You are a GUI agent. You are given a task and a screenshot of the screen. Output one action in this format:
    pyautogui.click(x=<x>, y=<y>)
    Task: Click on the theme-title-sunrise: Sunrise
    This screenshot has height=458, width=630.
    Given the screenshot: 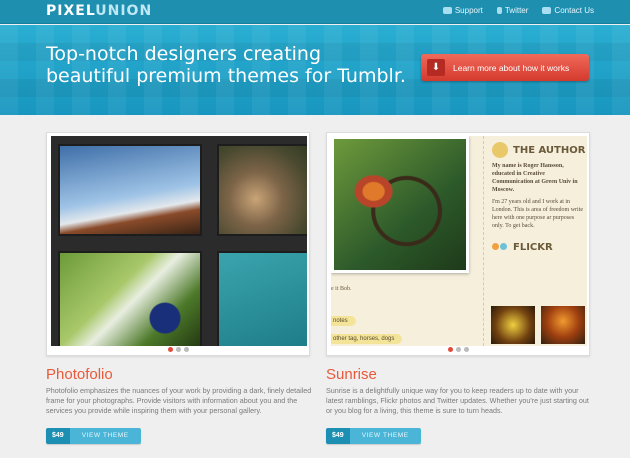 What is the action you would take?
    pyautogui.click(x=351, y=374)
    